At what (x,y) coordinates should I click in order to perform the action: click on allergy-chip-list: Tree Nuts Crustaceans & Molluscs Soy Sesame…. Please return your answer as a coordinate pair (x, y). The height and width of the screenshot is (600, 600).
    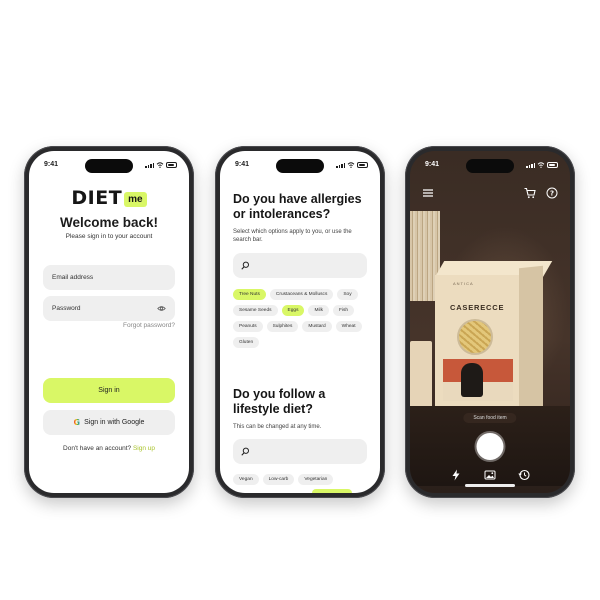
    Looking at the image, I should click on (301, 318).